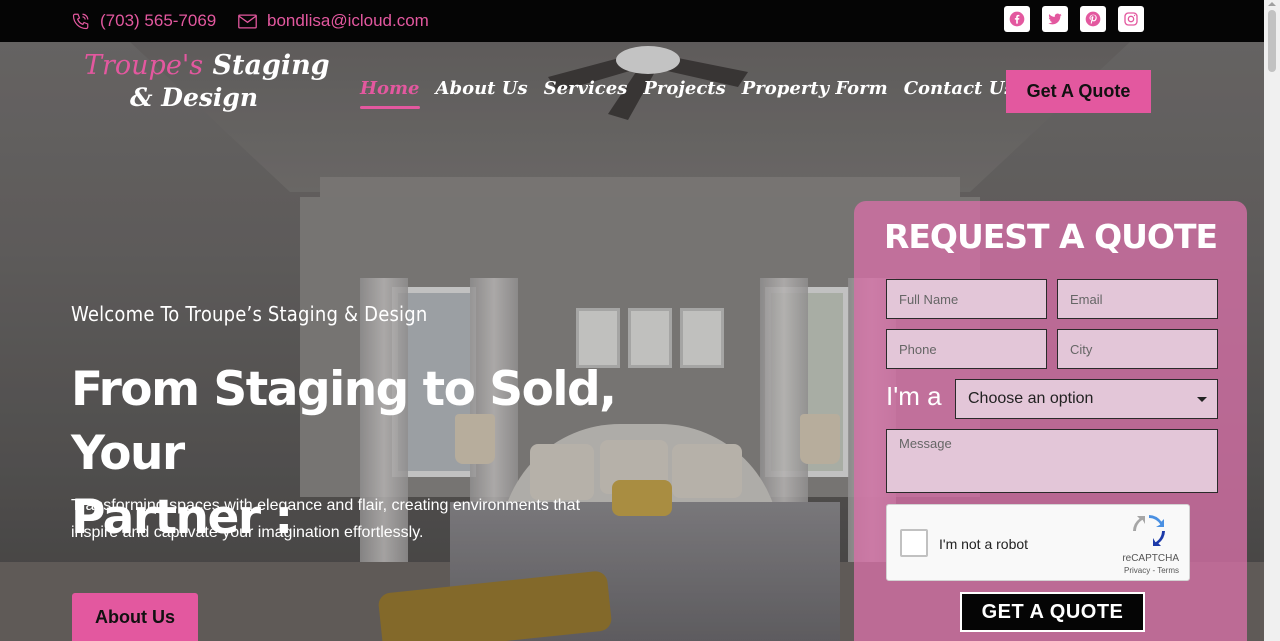  I want to click on role-select-value: Choose an option, so click(1031, 398).